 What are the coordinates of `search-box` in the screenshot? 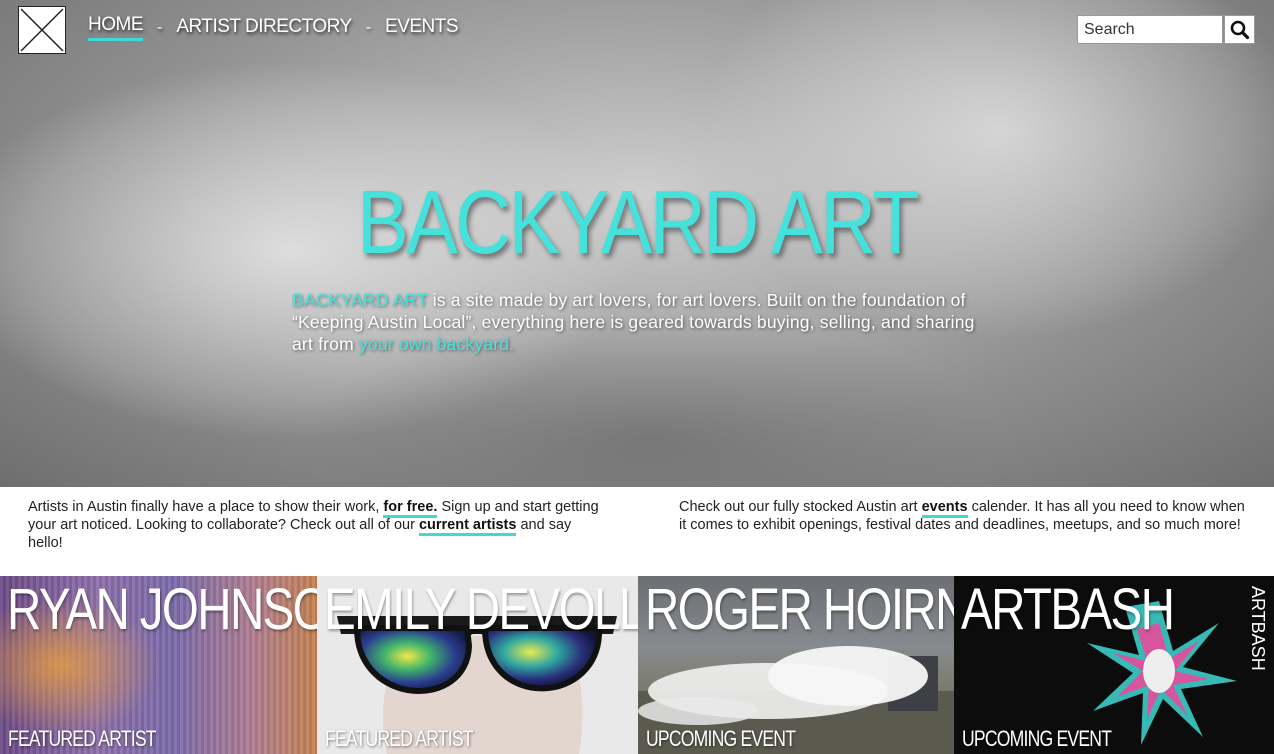 It's located at (1166, 29).